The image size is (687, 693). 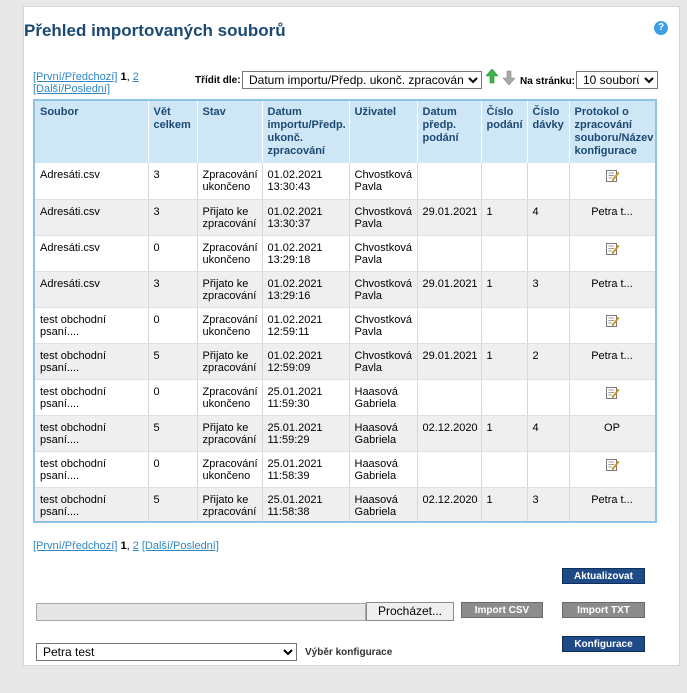 I want to click on cell-import-date: 01.02.2021 12:59:09, so click(x=306, y=361).